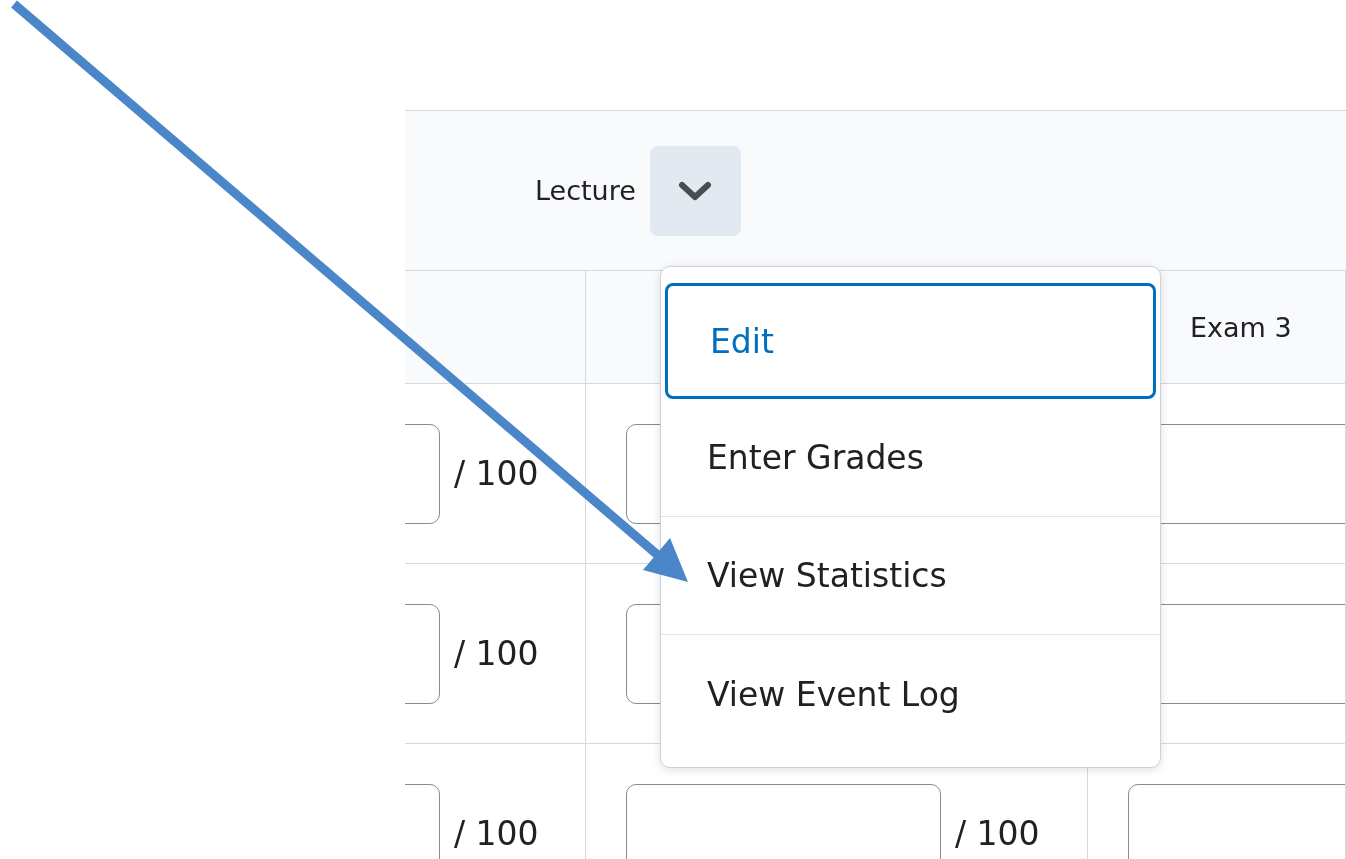 The image size is (1346, 859). I want to click on menu-item: Edit, so click(910, 341).